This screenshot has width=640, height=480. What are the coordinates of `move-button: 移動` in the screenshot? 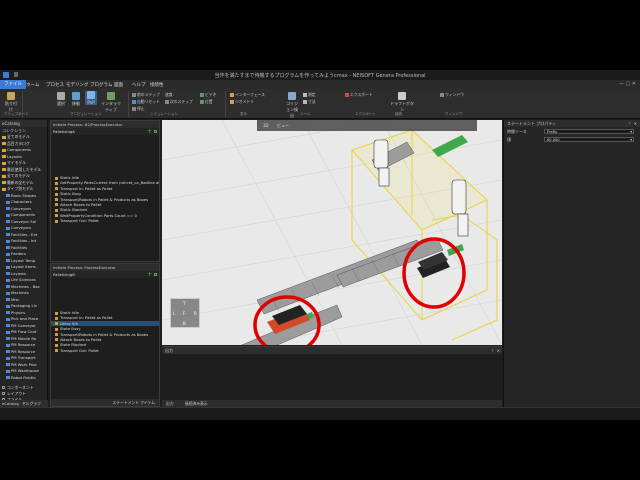 It's located at (76, 99).